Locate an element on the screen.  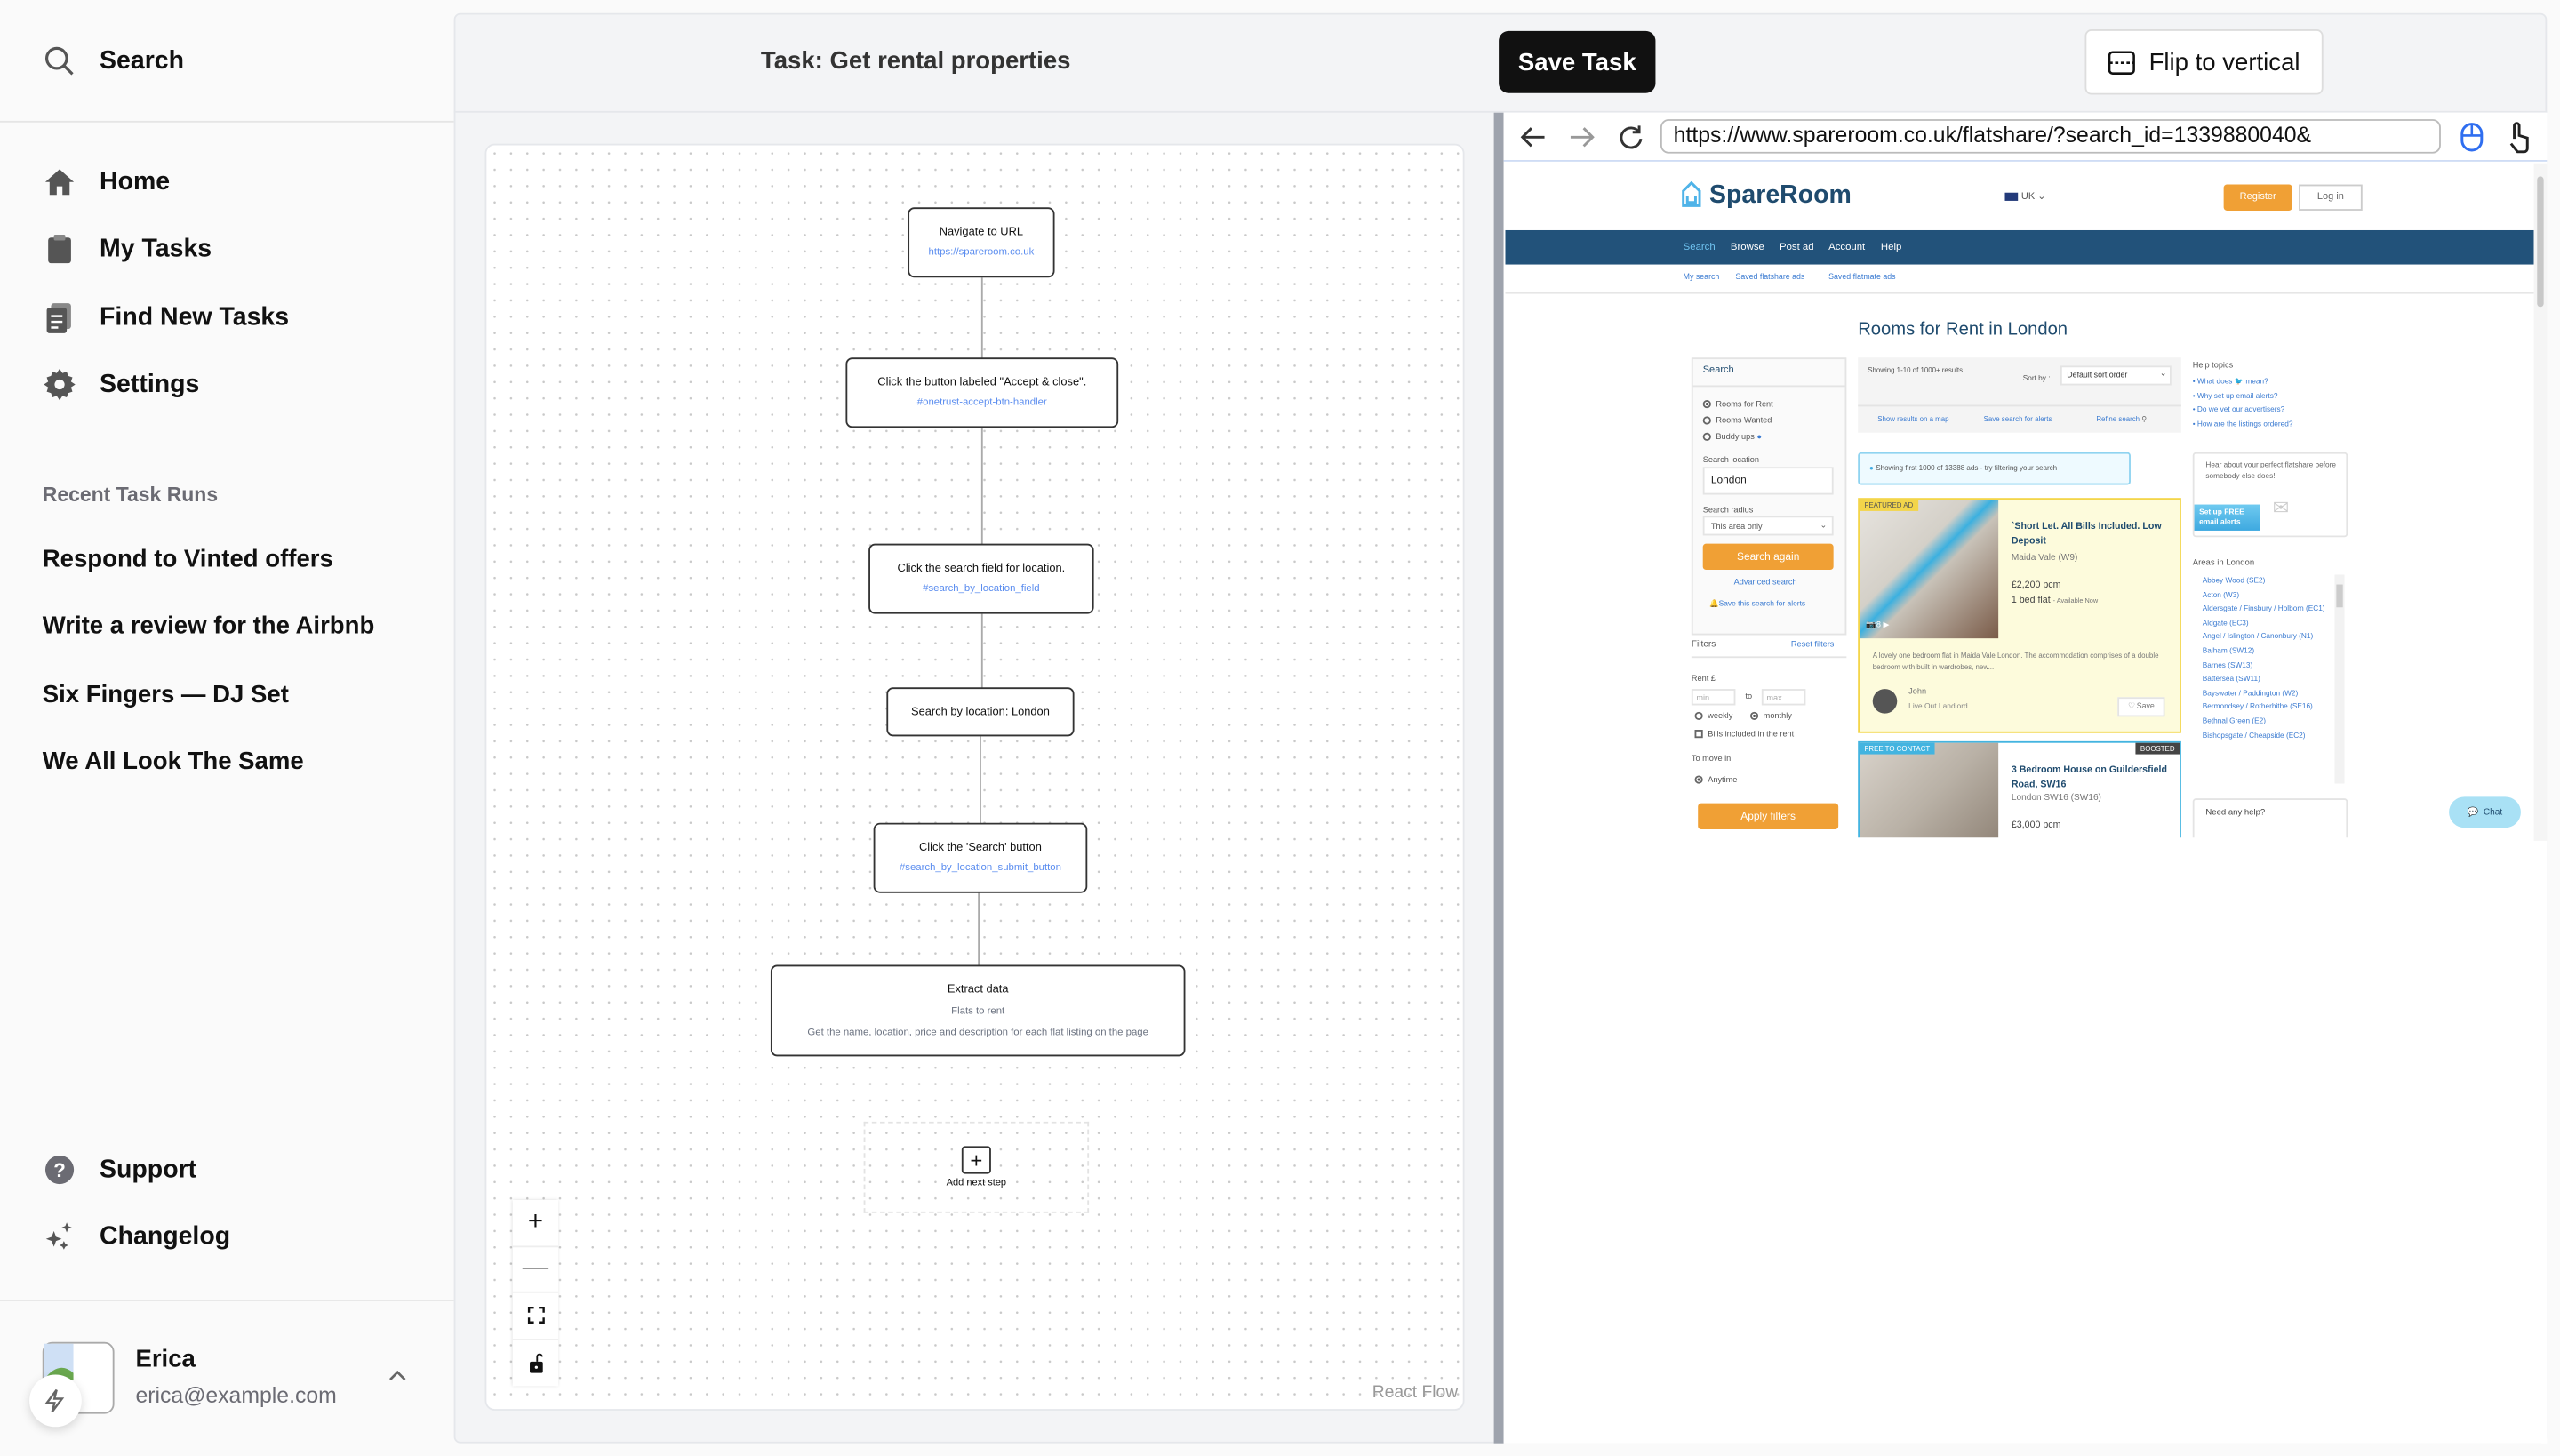
radius-select: This area only ⌄ is located at coordinates (1768, 526).